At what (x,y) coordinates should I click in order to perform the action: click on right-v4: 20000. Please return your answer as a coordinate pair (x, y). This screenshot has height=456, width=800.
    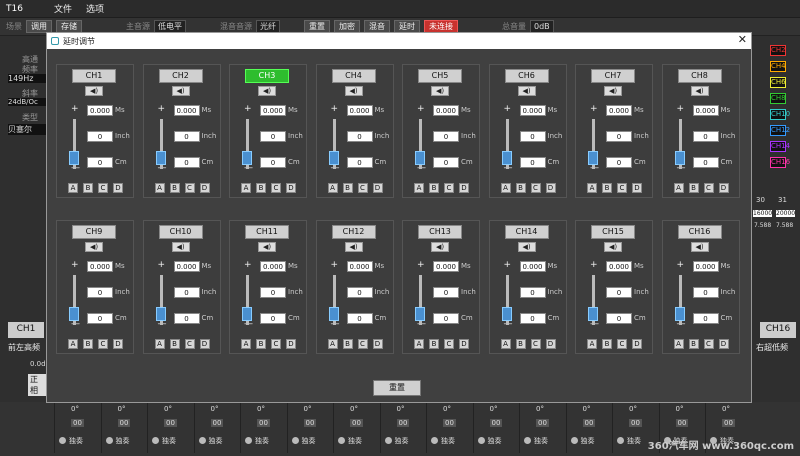
    Looking at the image, I should click on (786, 213).